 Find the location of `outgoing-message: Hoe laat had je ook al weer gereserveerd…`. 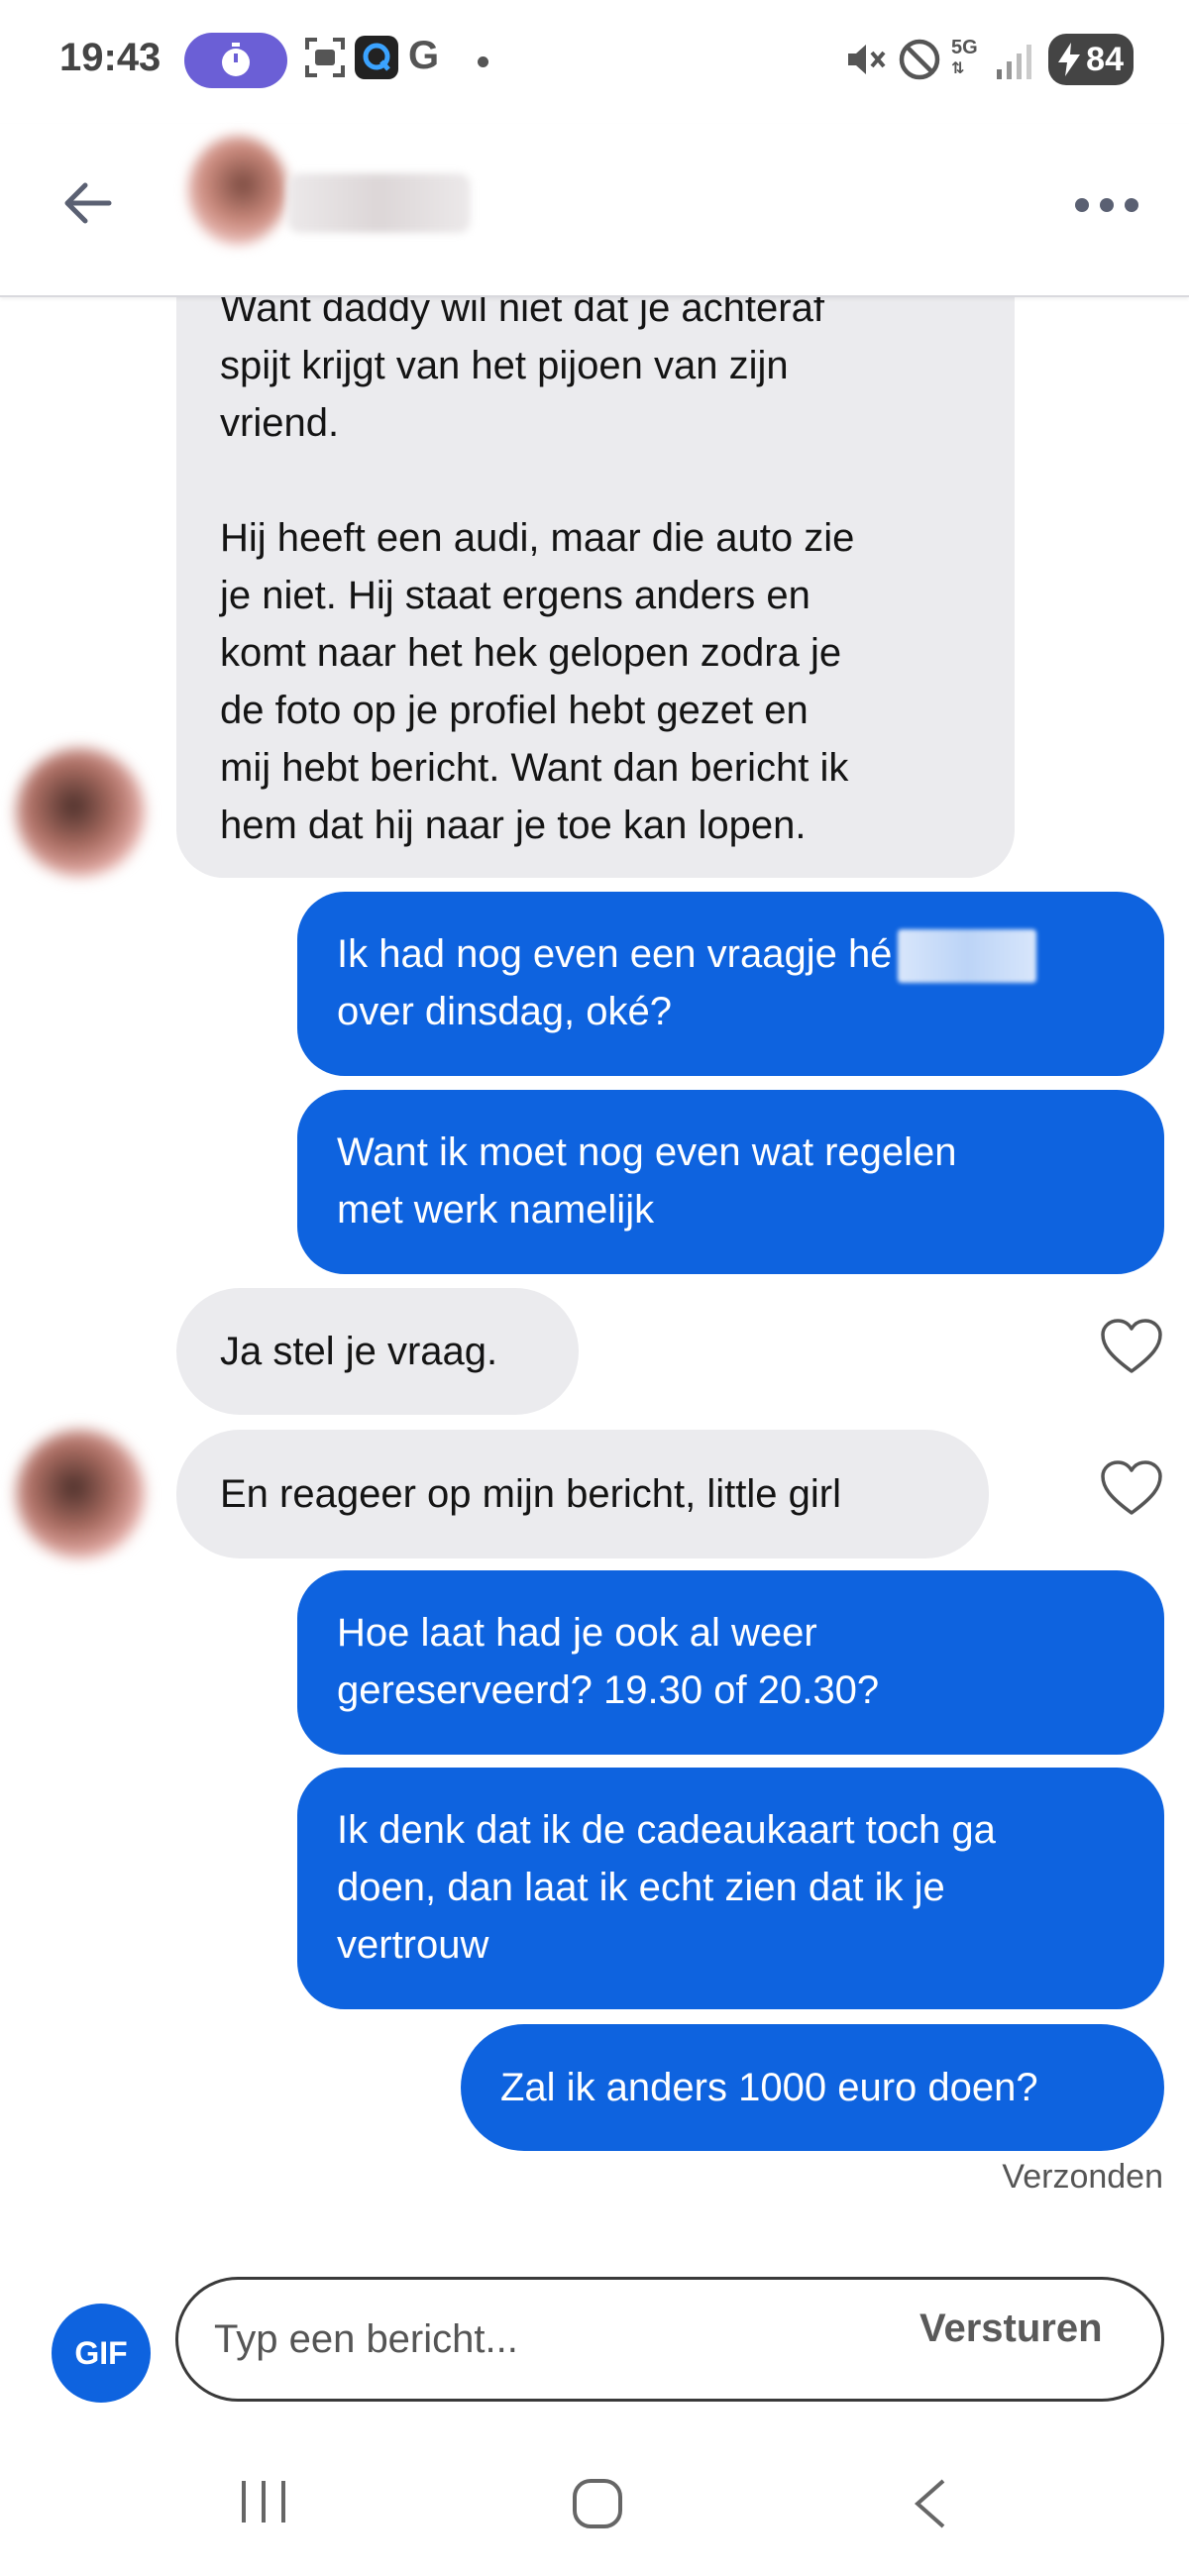

outgoing-message: Hoe laat had je ook al weer gereserveerd… is located at coordinates (731, 1662).